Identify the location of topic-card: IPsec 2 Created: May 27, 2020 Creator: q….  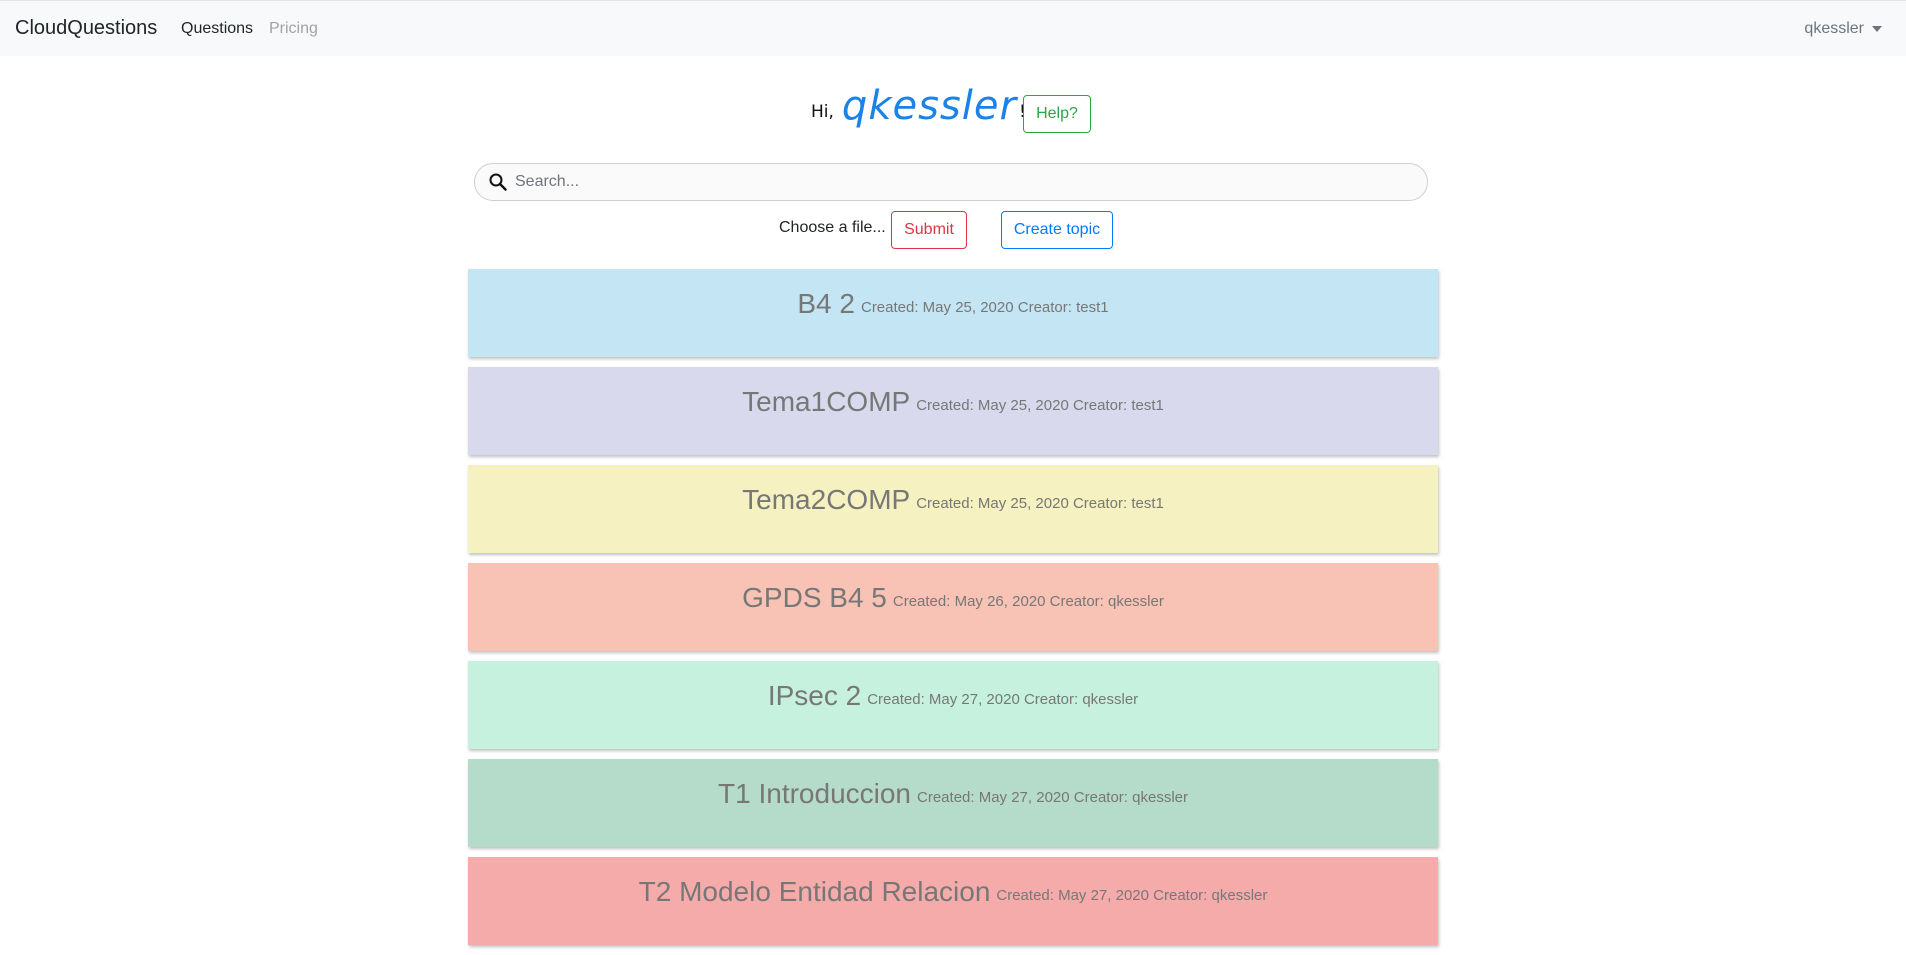
(953, 705).